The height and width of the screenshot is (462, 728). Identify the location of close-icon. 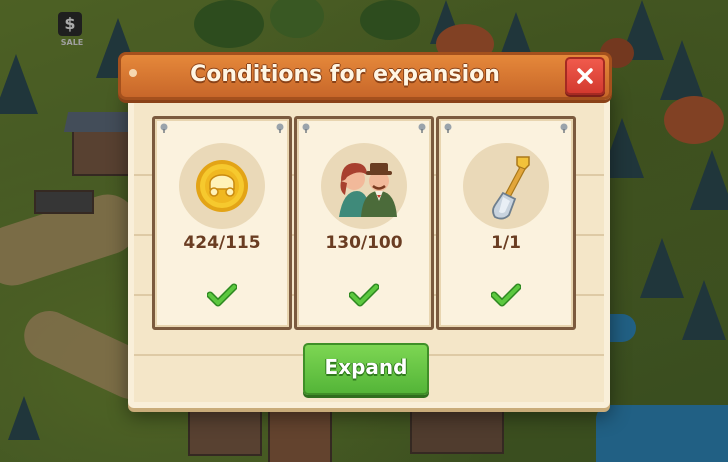
(585, 76).